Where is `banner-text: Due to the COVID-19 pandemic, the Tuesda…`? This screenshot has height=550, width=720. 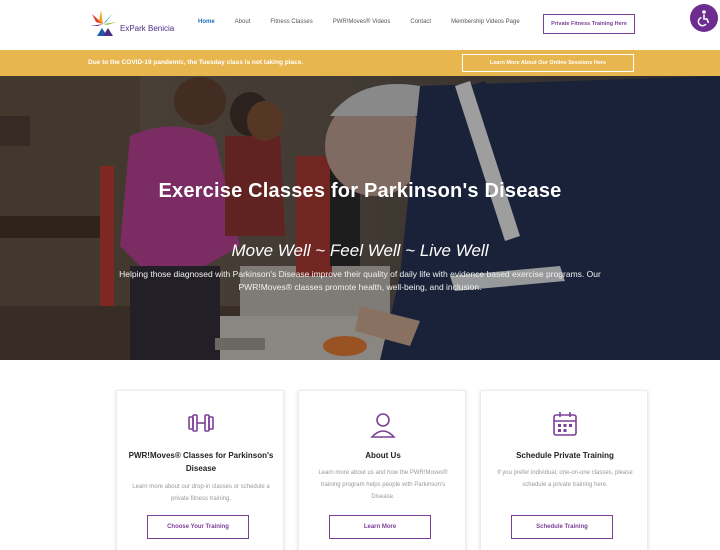 banner-text: Due to the COVID-19 pandemic, the Tuesda… is located at coordinates (196, 62).